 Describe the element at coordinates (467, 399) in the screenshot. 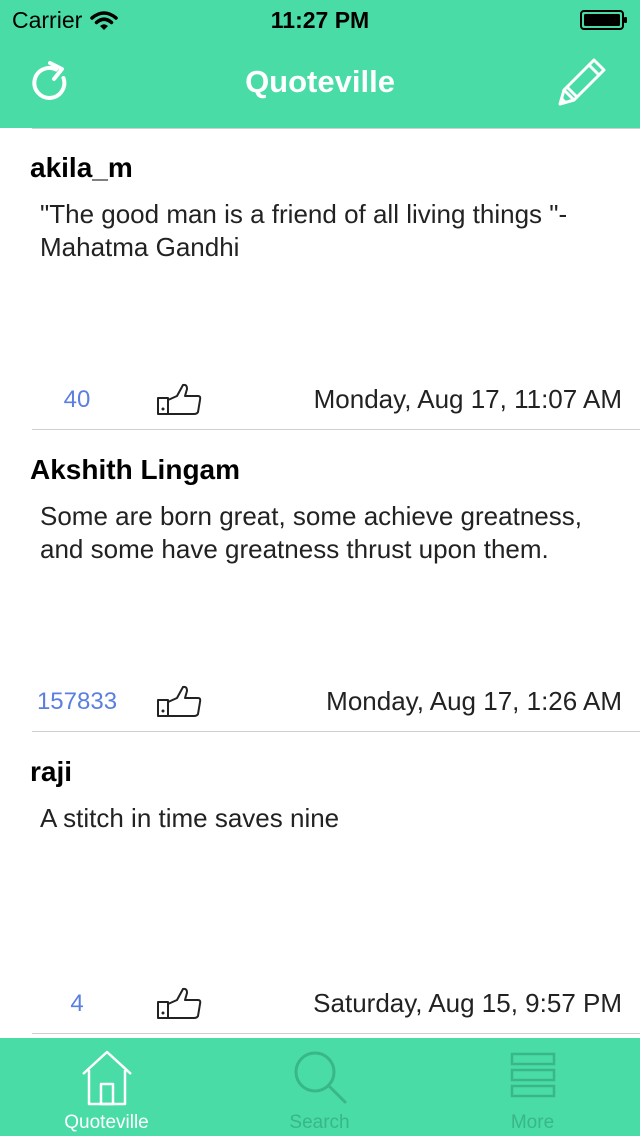

I see `post-date: Monday, Aug 17, 11:07 AM` at that location.